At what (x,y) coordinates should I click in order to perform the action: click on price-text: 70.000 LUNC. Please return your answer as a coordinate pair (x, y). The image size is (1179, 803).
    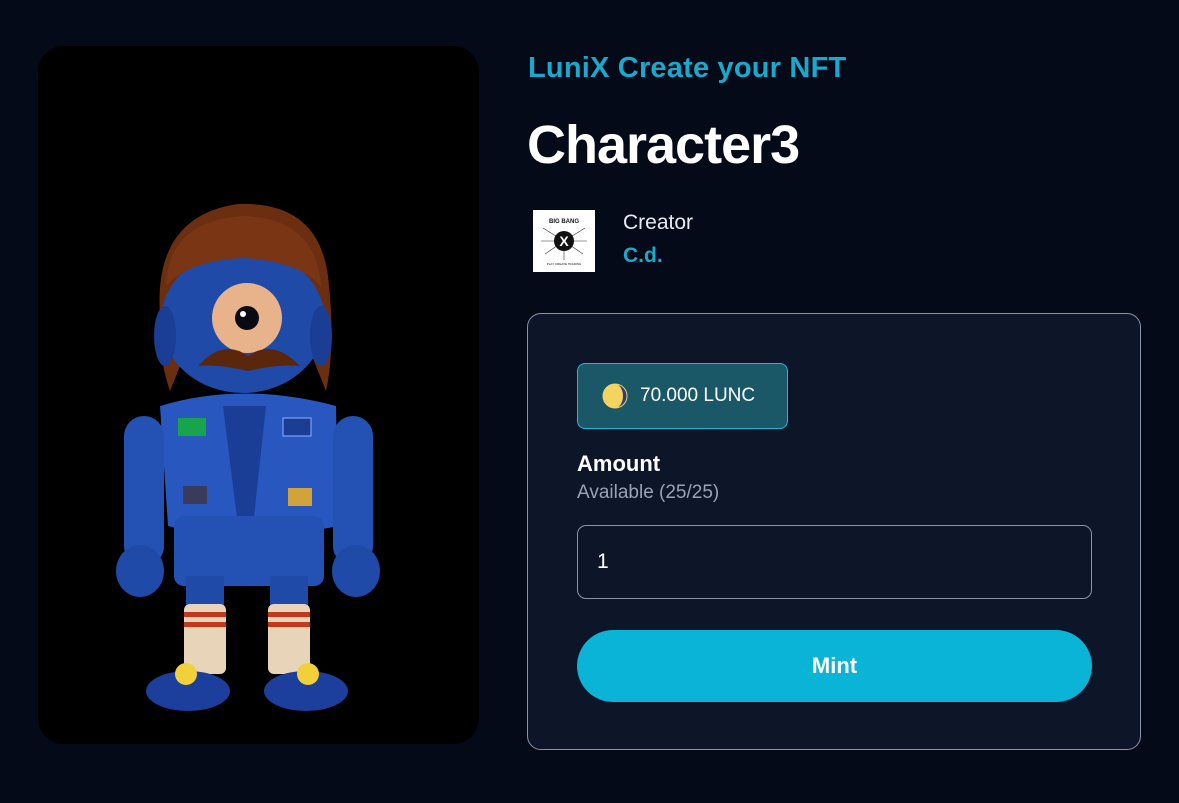
    Looking at the image, I should click on (698, 395).